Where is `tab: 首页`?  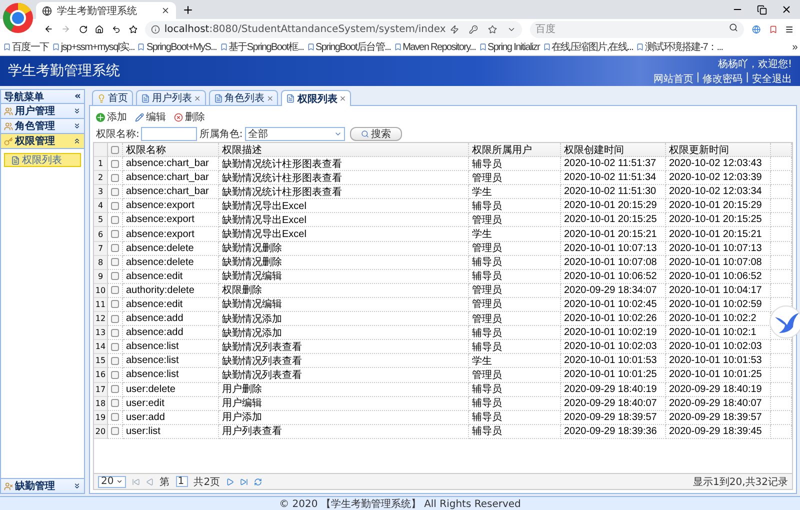 tab: 首页 is located at coordinates (112, 97).